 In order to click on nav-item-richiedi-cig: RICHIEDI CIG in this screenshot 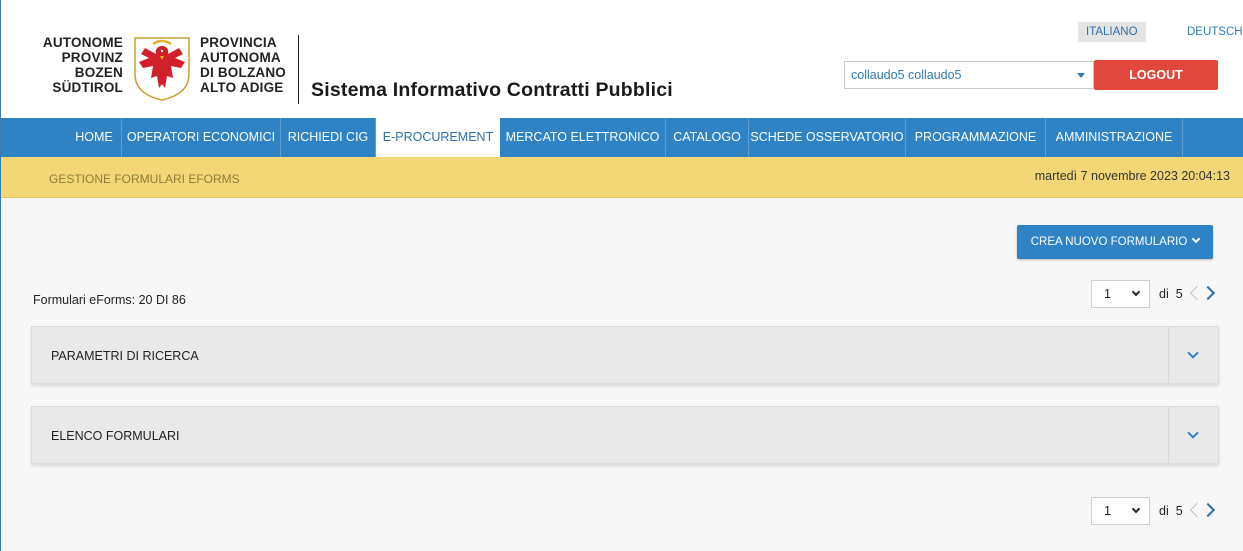, I will do `click(328, 137)`.